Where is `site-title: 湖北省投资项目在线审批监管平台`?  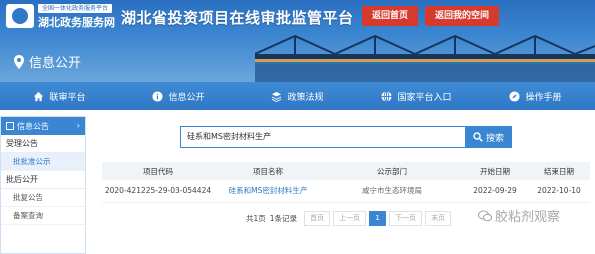
site-title: 湖北省投资项目在线审批监管平台 is located at coordinates (237, 18).